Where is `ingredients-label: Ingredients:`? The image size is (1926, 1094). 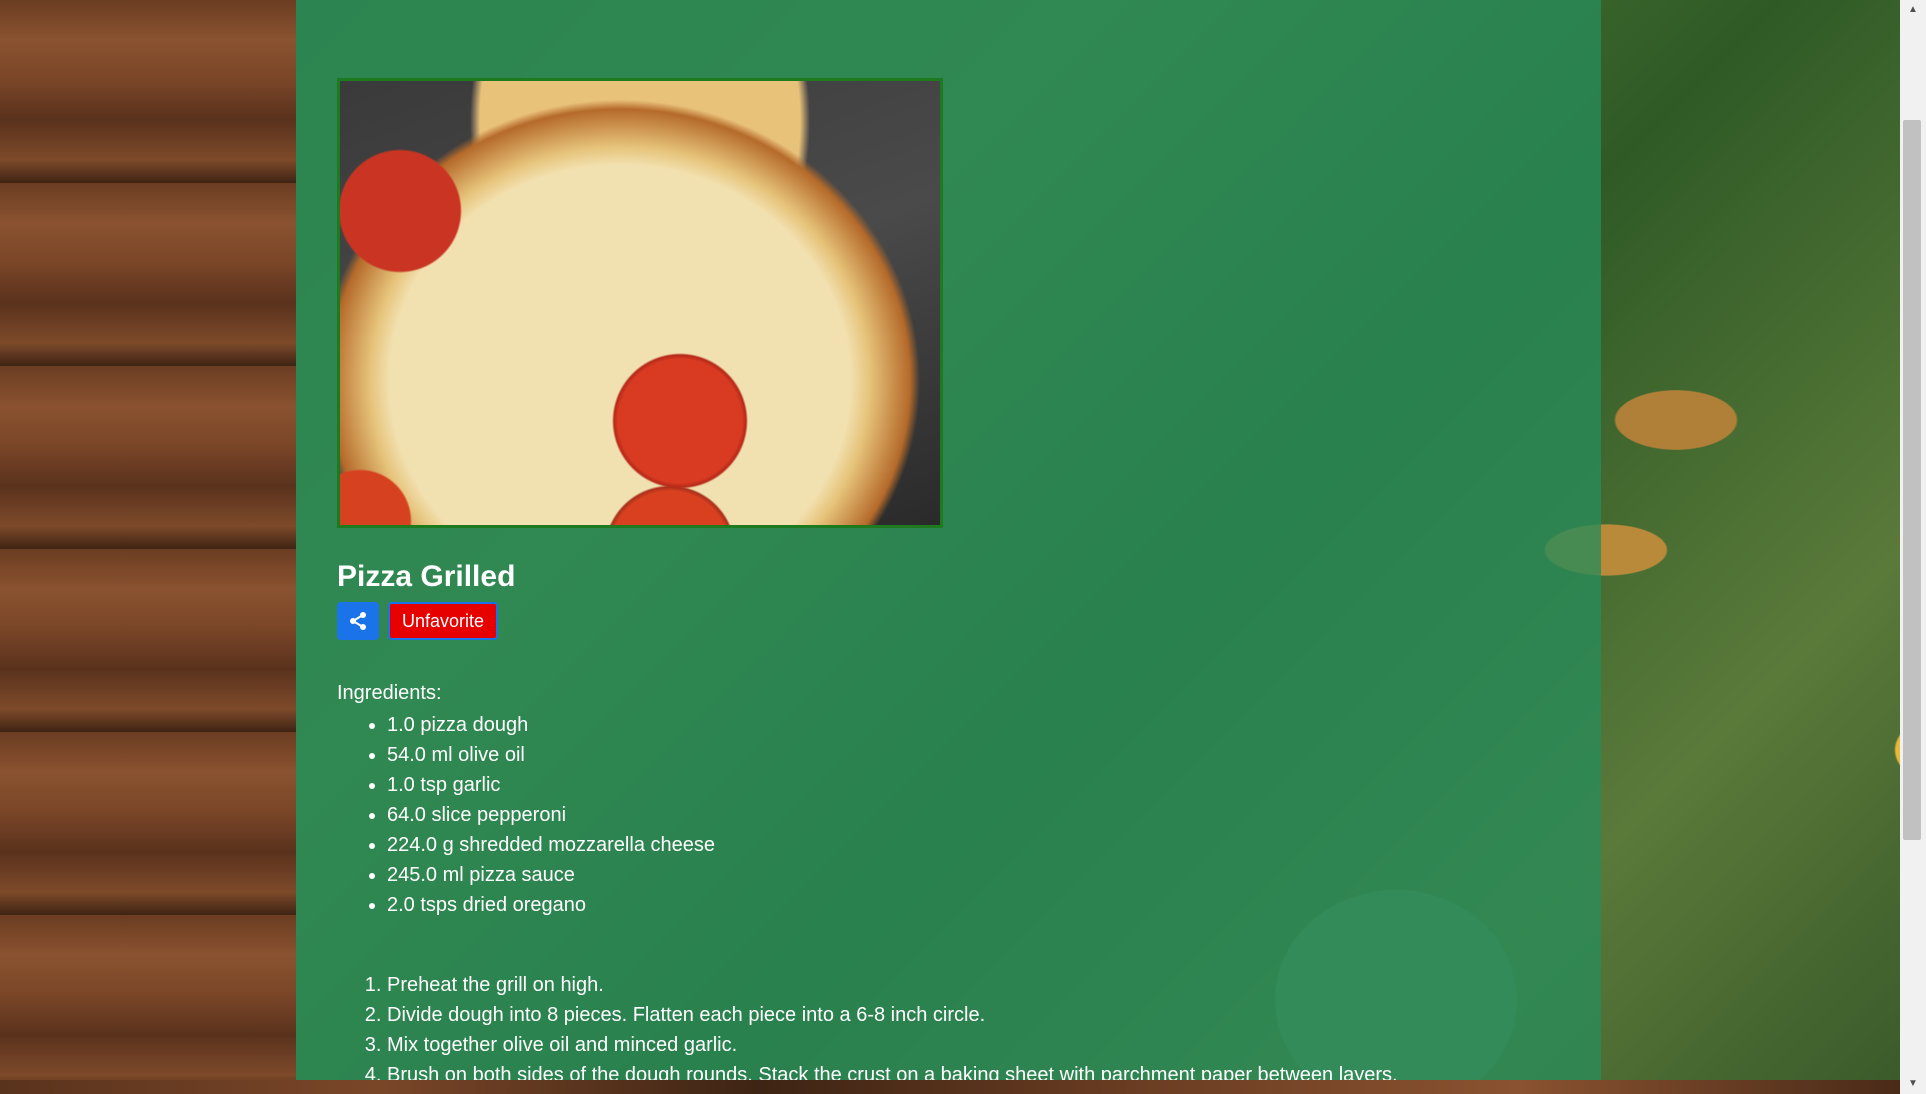
ingredients-label: Ingredients: is located at coordinates (389, 693).